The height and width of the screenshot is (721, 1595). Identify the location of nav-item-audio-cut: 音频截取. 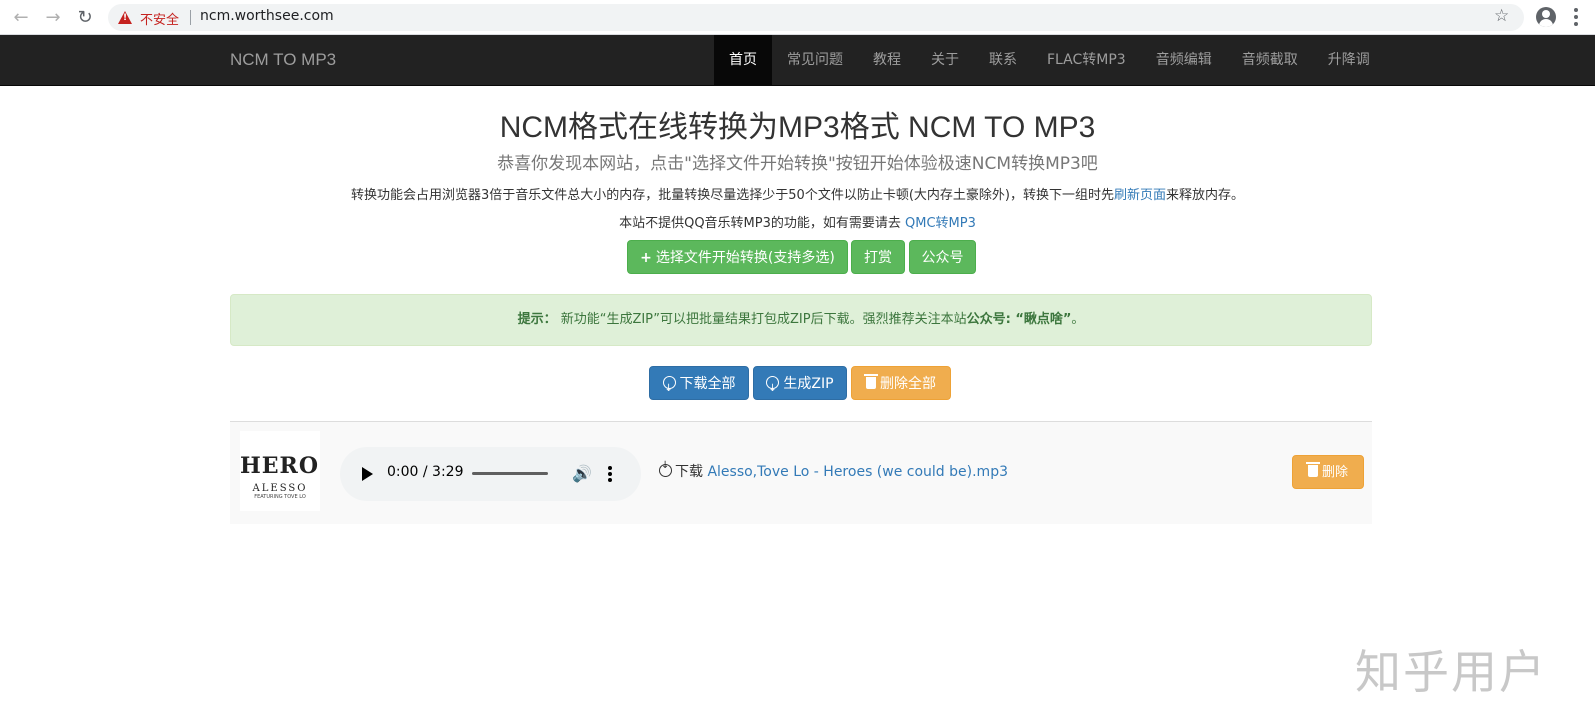
(1270, 60).